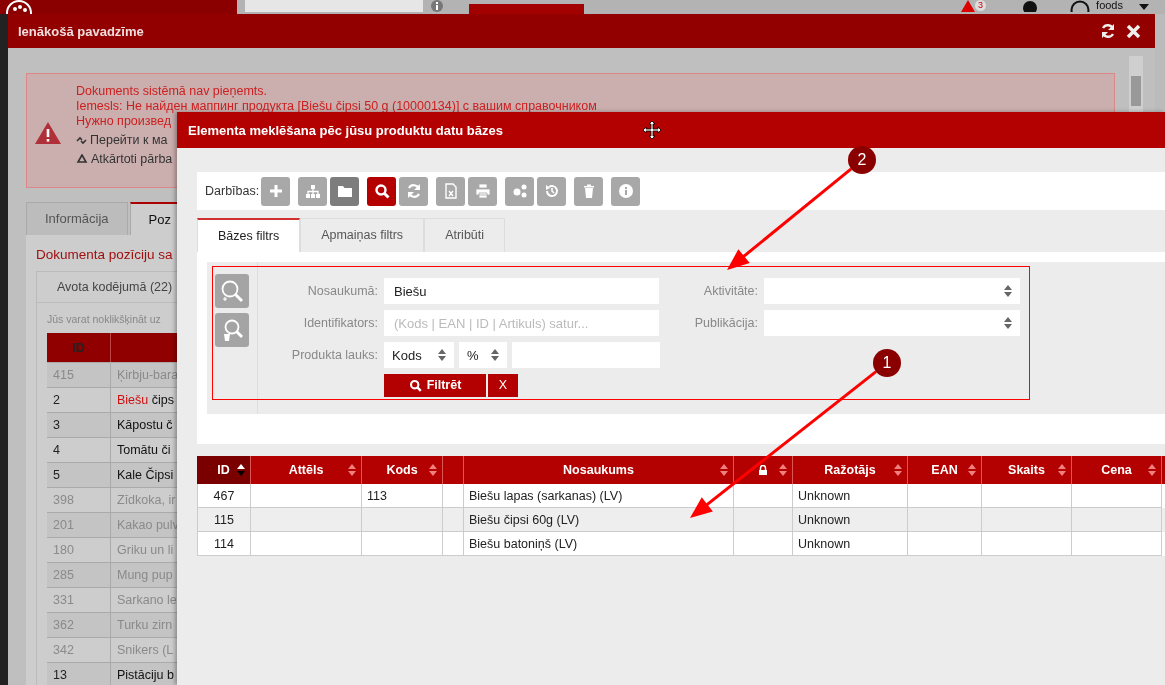 This screenshot has height=685, width=1165. Describe the element at coordinates (146, 500) in the screenshot. I see `table-cell-text: Zīdkoka, ir` at that location.